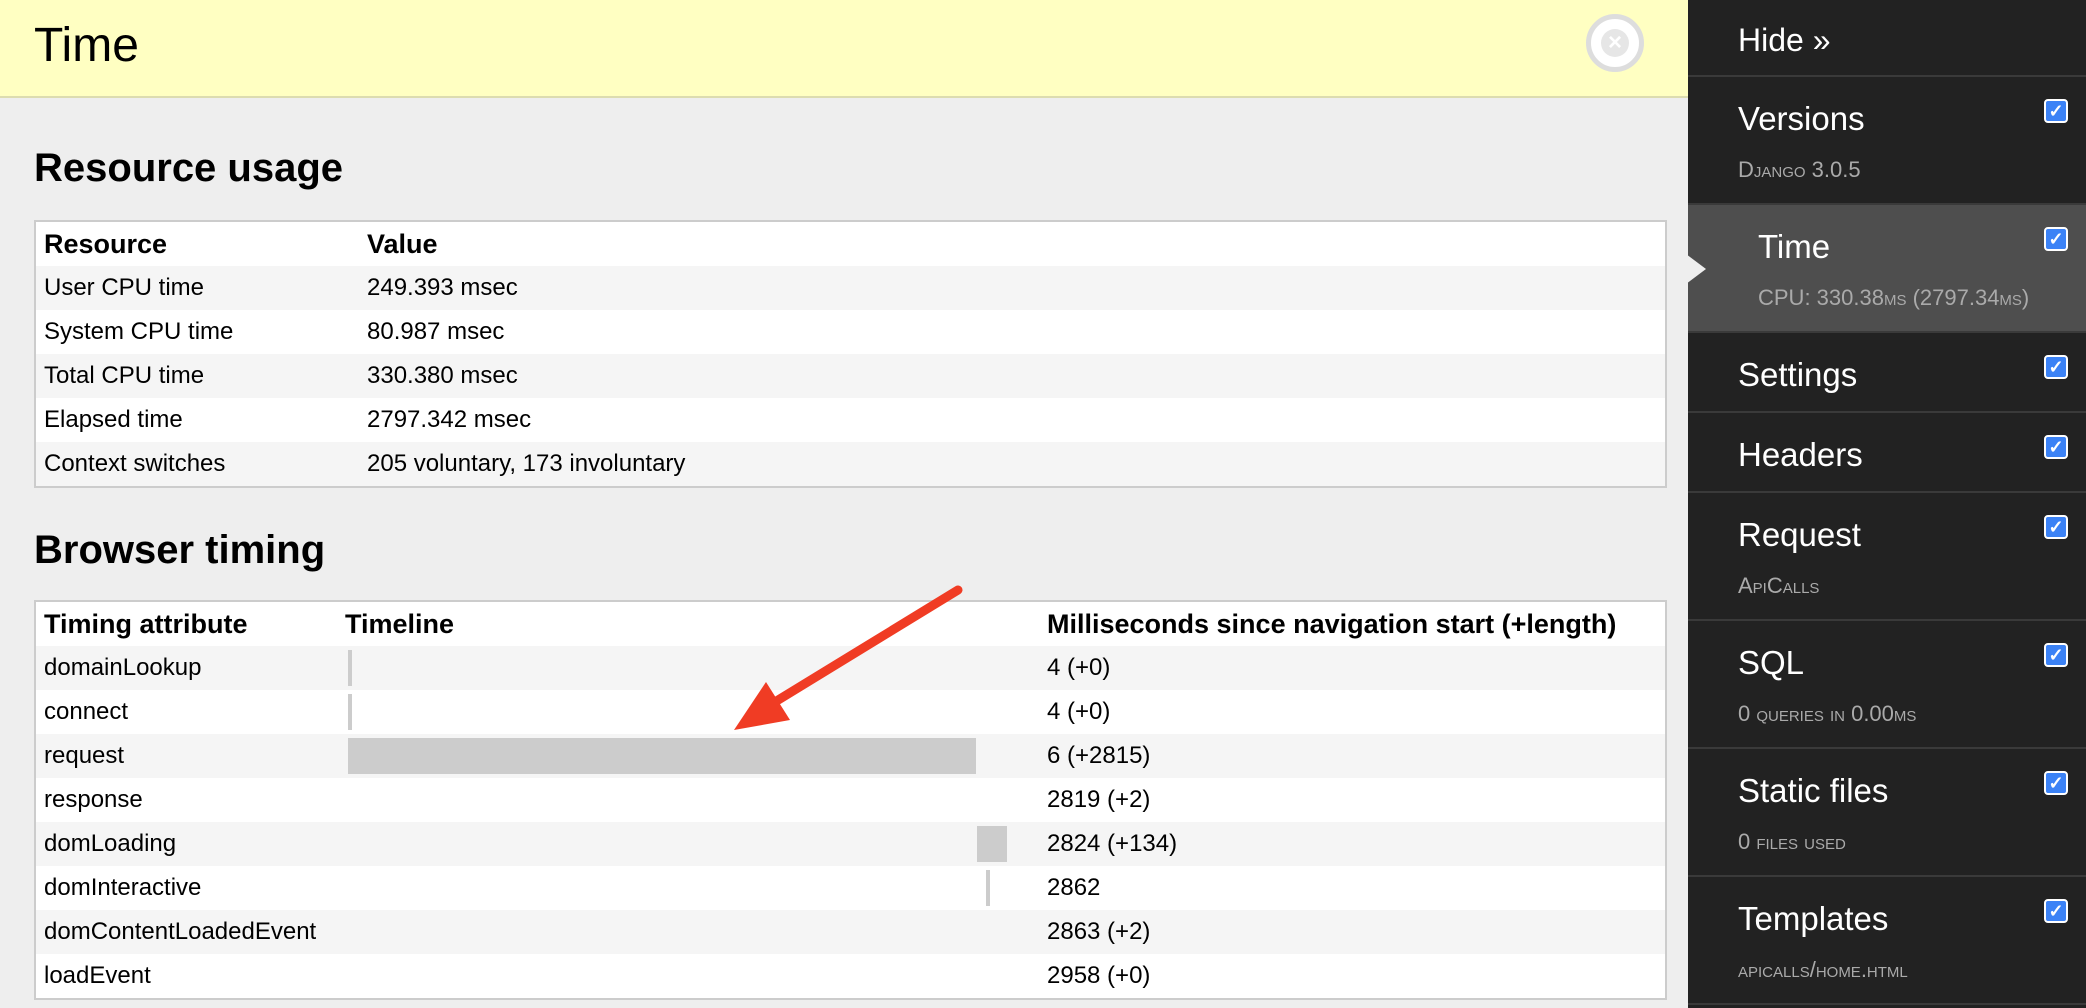 This screenshot has width=2086, height=1008. Describe the element at coordinates (1887, 941) in the screenshot. I see `sidebar-item-templates: Templates apicalls/home.html ✓` at that location.